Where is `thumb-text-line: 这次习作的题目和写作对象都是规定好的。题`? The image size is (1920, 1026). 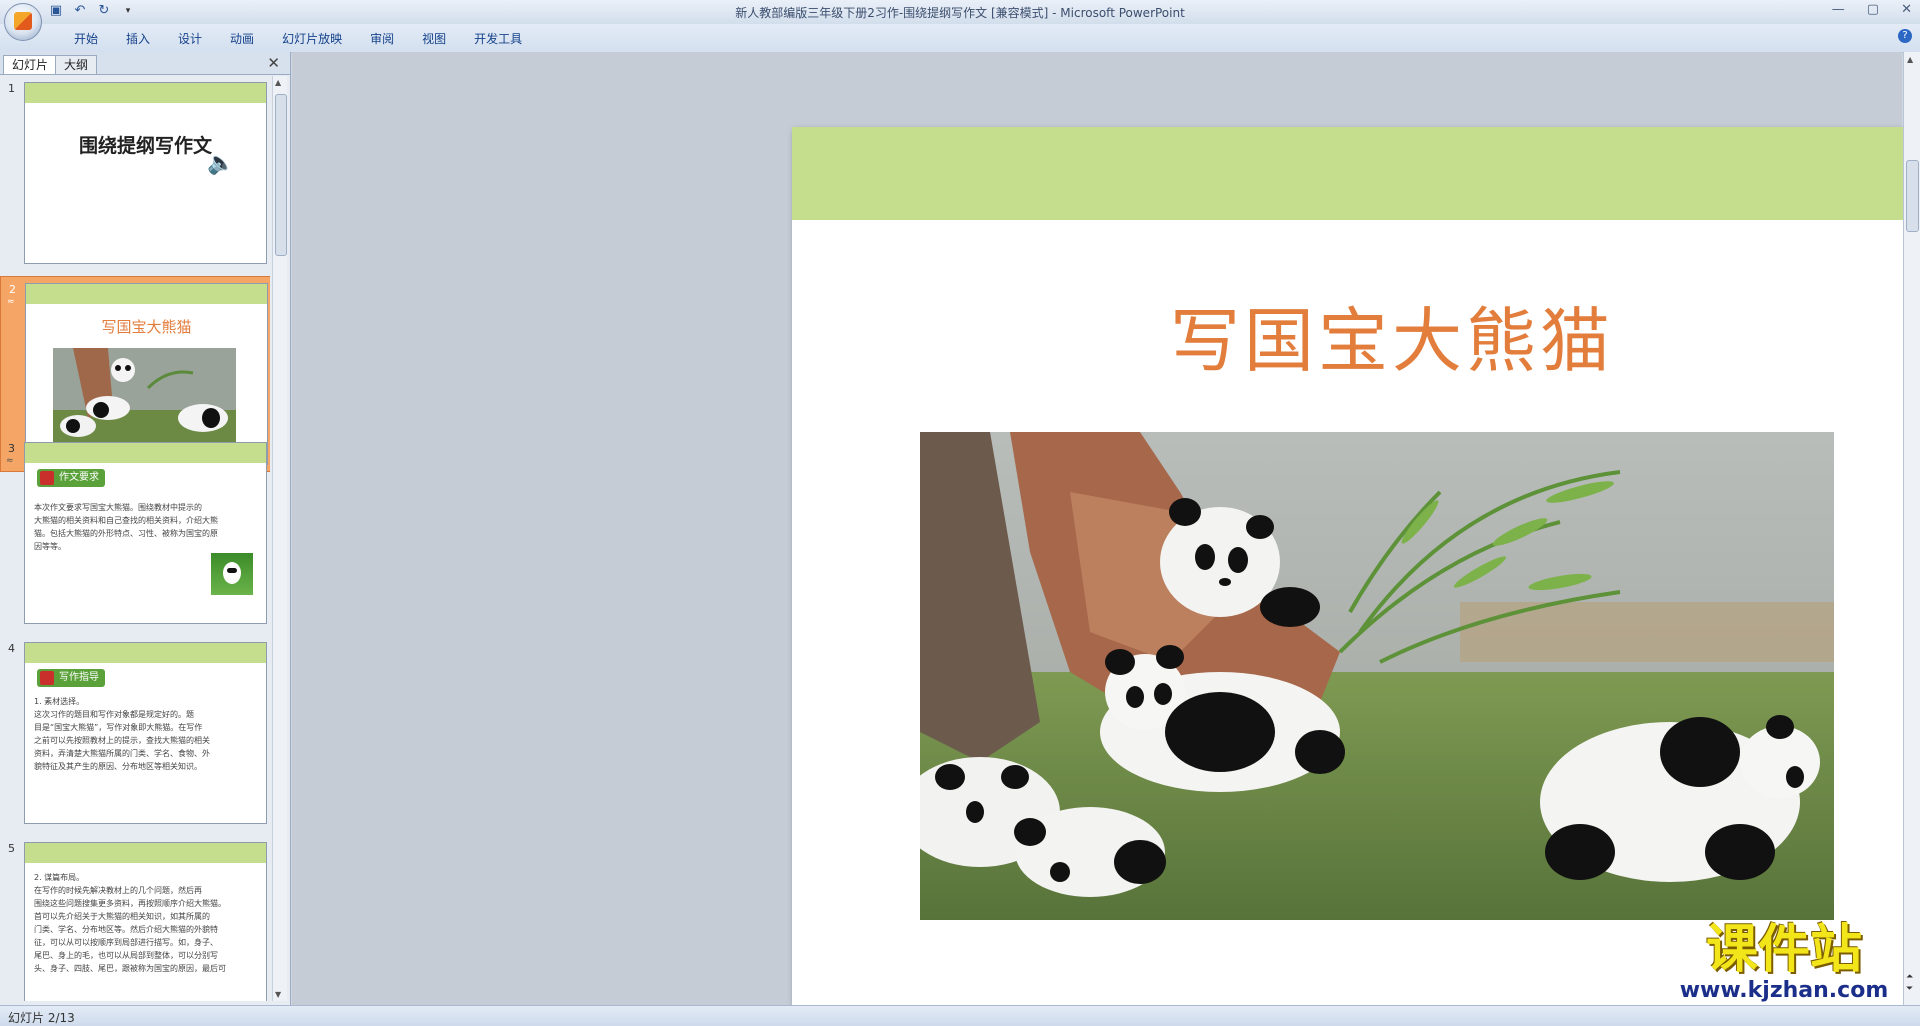
thumb-text-line: 这次习作的题目和写作对象都是规定好的。题 is located at coordinates (114, 714).